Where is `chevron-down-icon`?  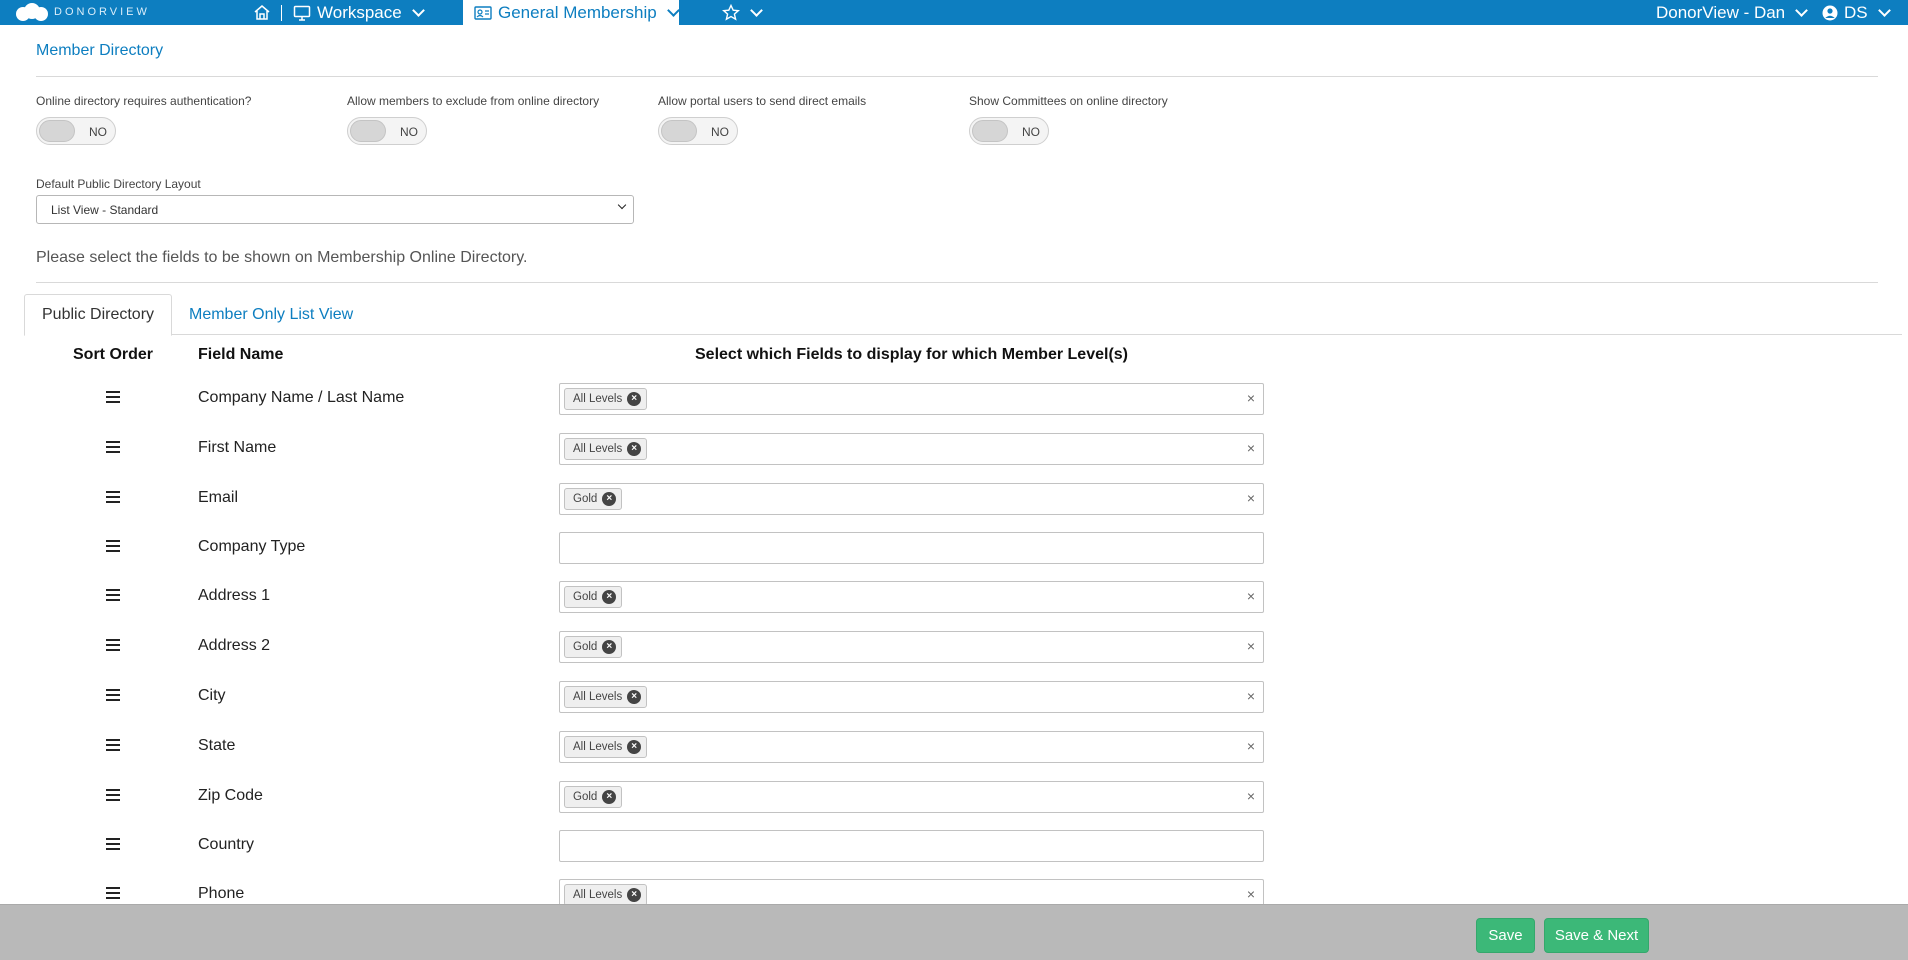
chevron-down-icon is located at coordinates (1884, 10).